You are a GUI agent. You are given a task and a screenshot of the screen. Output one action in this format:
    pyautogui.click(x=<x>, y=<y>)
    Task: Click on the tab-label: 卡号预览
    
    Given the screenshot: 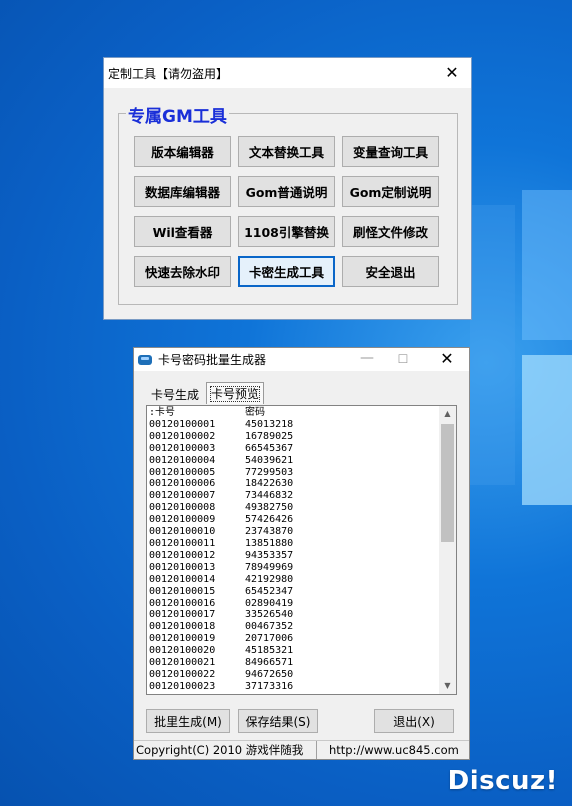 What is the action you would take?
    pyautogui.click(x=235, y=394)
    